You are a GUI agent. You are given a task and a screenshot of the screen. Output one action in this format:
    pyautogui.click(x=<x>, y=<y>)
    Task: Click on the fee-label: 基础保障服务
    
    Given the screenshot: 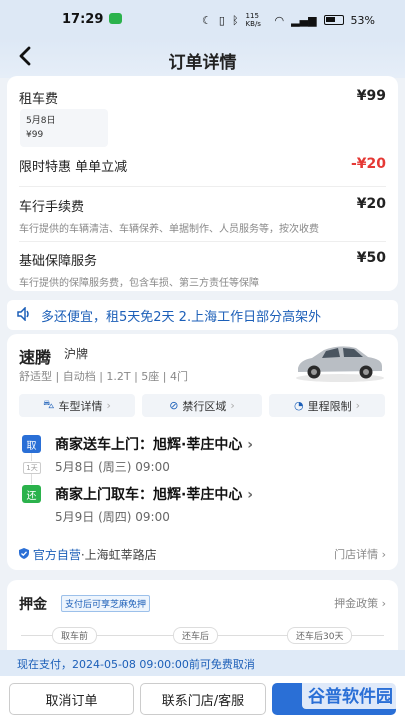 What is the action you would take?
    pyautogui.click(x=58, y=261)
    